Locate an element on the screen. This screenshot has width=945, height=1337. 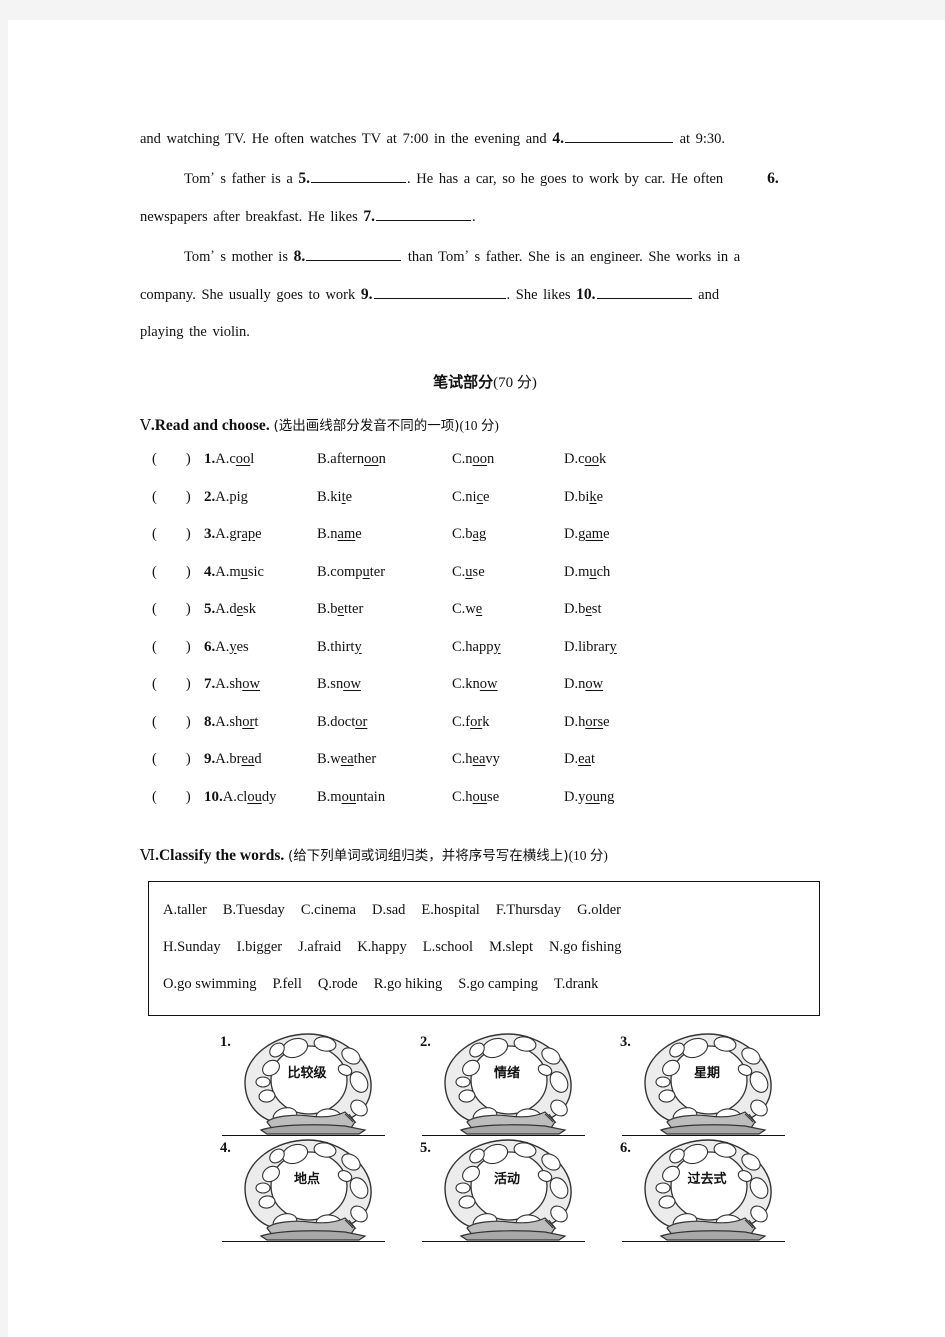
mc-option-c: C.bag is located at coordinates (508, 534).